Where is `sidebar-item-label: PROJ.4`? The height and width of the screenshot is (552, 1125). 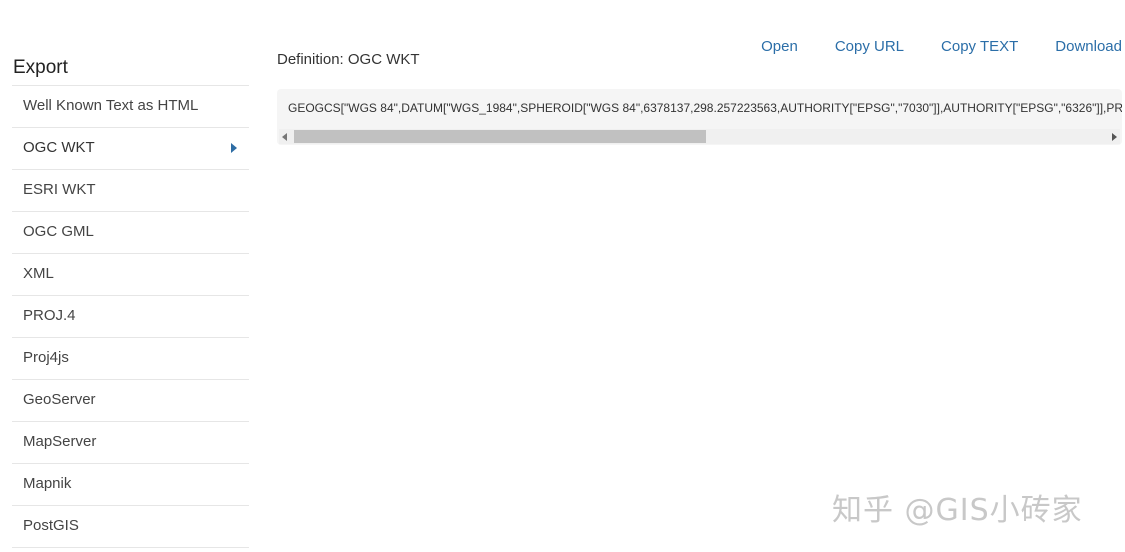 sidebar-item-label: PROJ.4 is located at coordinates (49, 315).